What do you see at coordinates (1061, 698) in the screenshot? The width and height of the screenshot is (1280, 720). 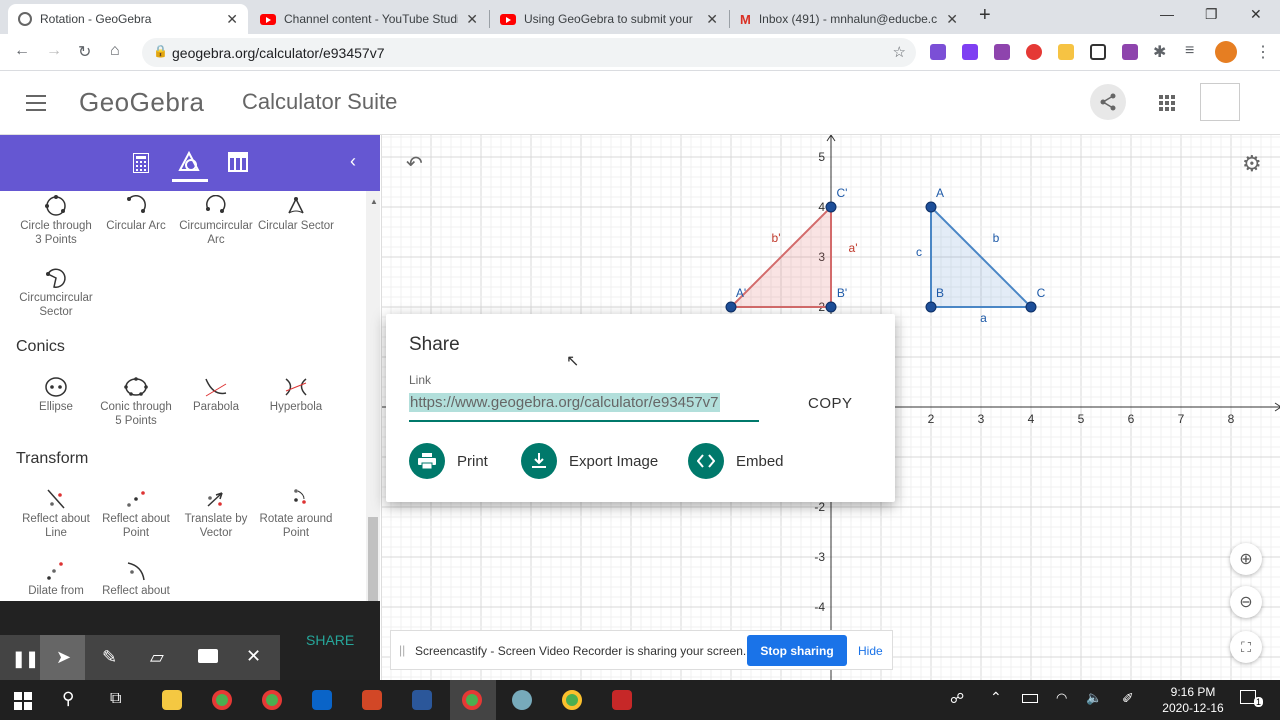 I see `wifi-icon: ◠` at bounding box center [1061, 698].